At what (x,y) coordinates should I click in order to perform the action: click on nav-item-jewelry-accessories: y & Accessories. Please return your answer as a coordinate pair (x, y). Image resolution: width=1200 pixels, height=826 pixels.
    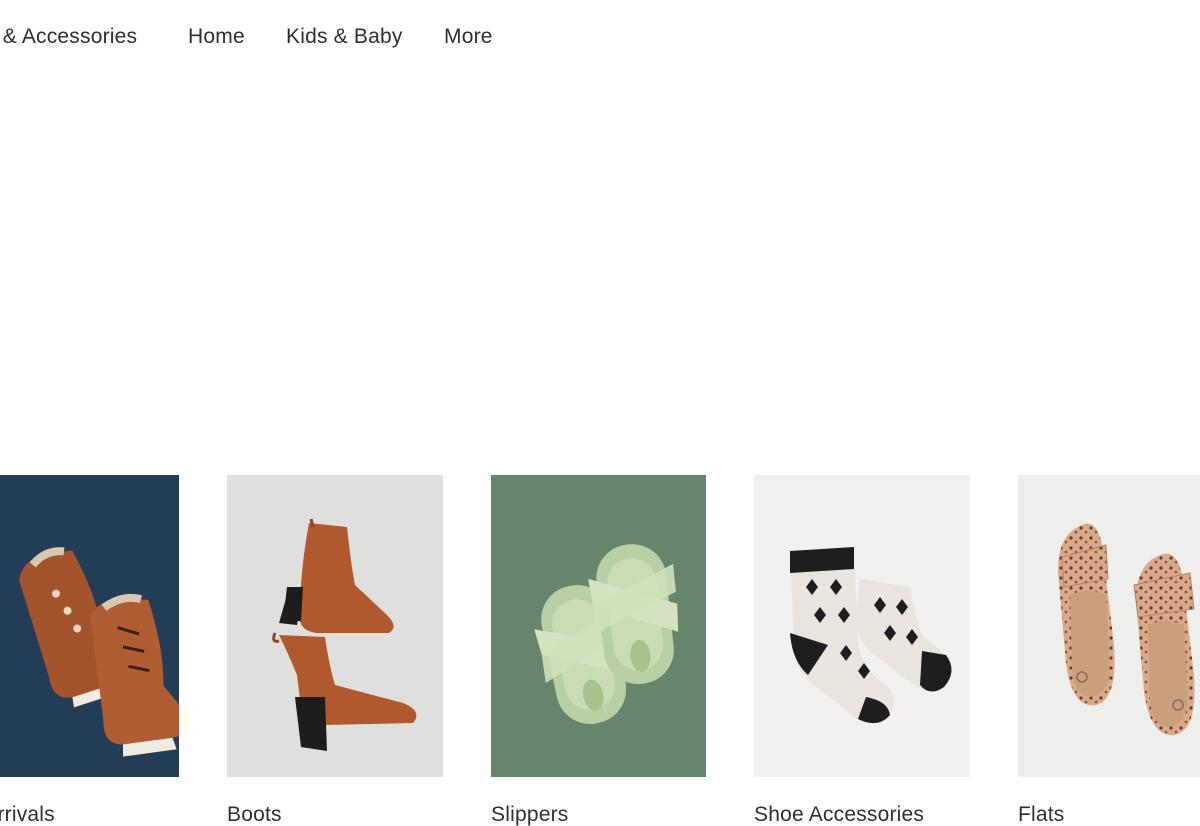
    Looking at the image, I should click on (68, 37).